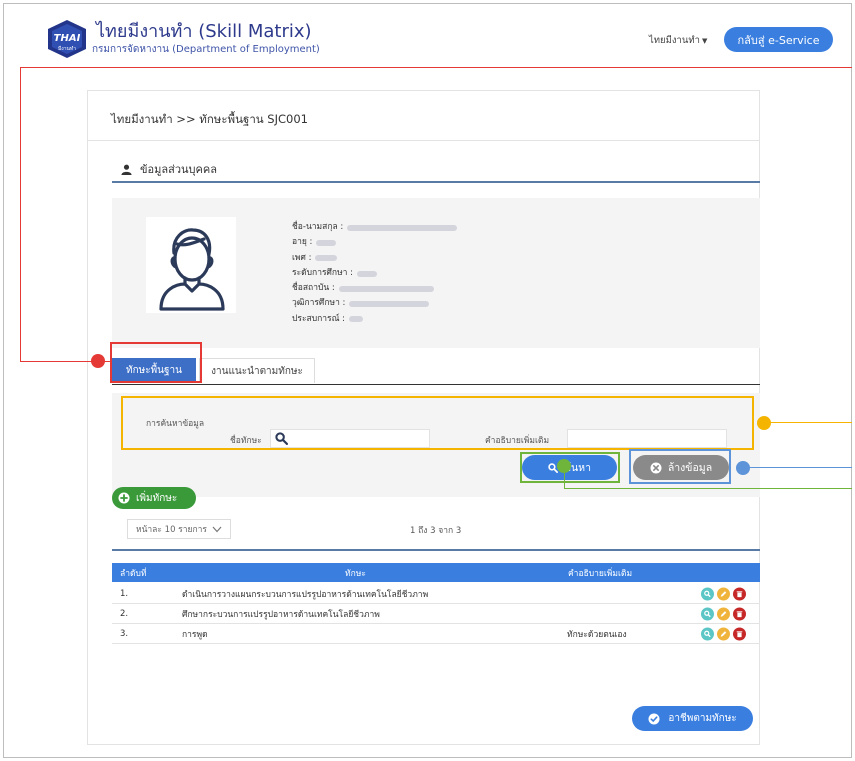  What do you see at coordinates (436, 634) in the screenshot?
I see `table-row: 3. การพูด ทักษะด้วยตนเอง` at bounding box center [436, 634].